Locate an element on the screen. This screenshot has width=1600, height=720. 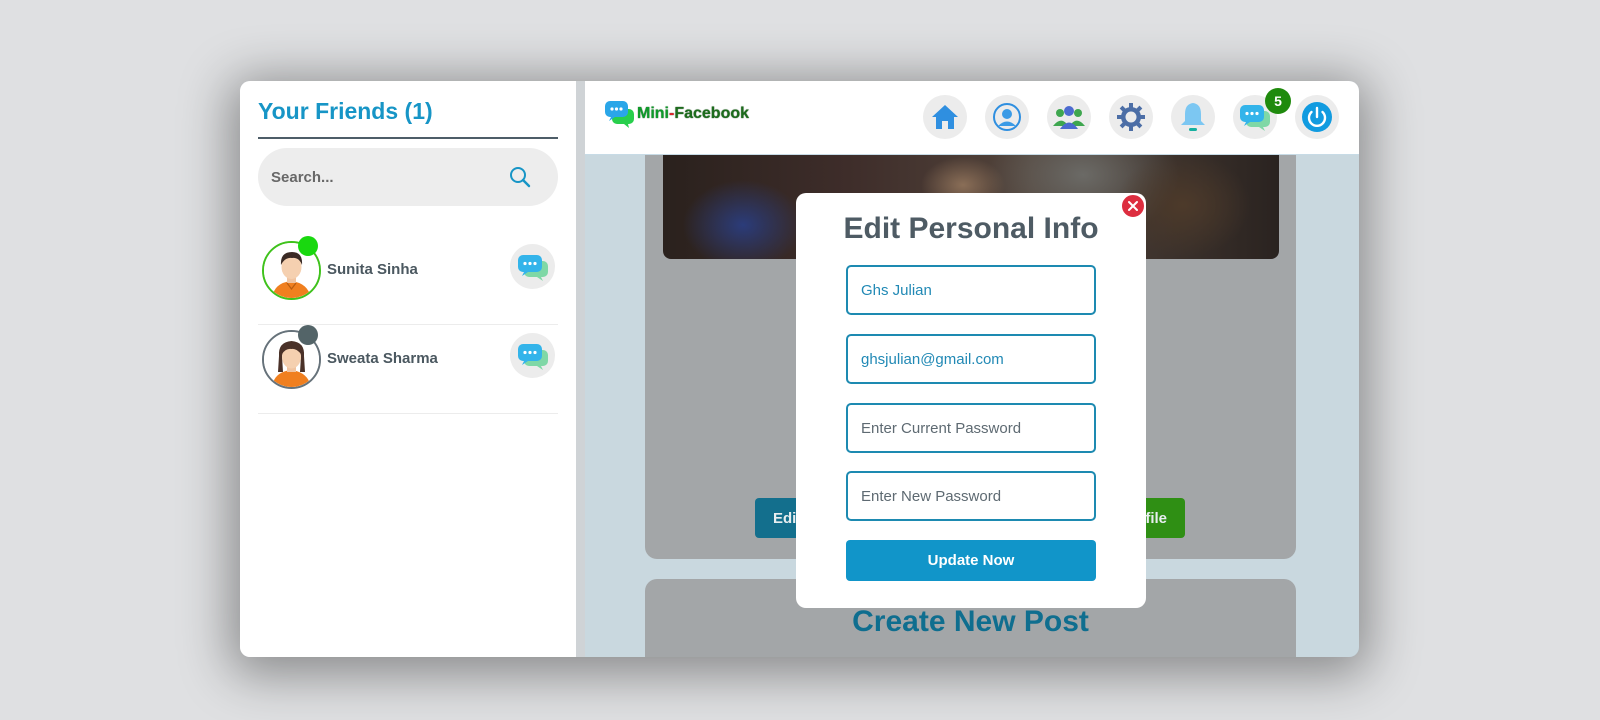
nav-home-button is located at coordinates (945, 117).